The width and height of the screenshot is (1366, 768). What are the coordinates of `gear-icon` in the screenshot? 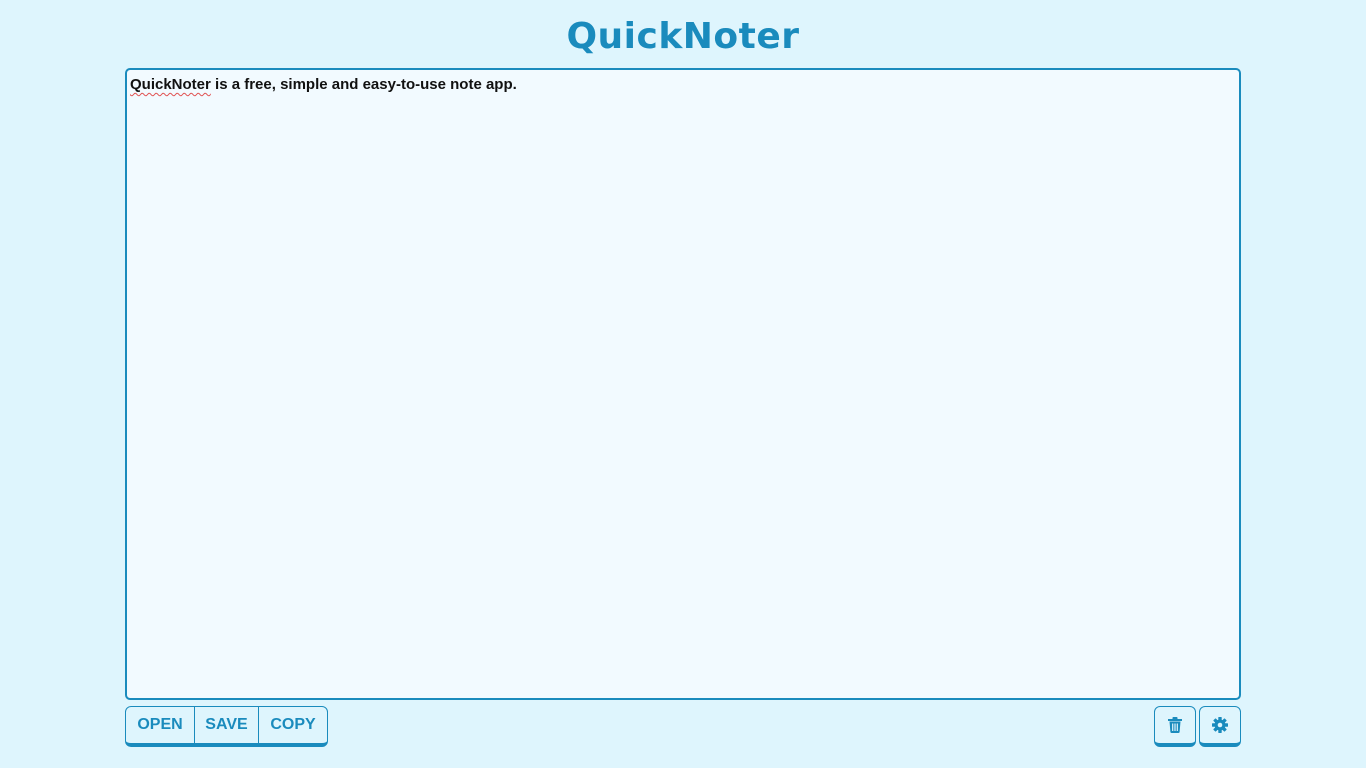 It's located at (1220, 725).